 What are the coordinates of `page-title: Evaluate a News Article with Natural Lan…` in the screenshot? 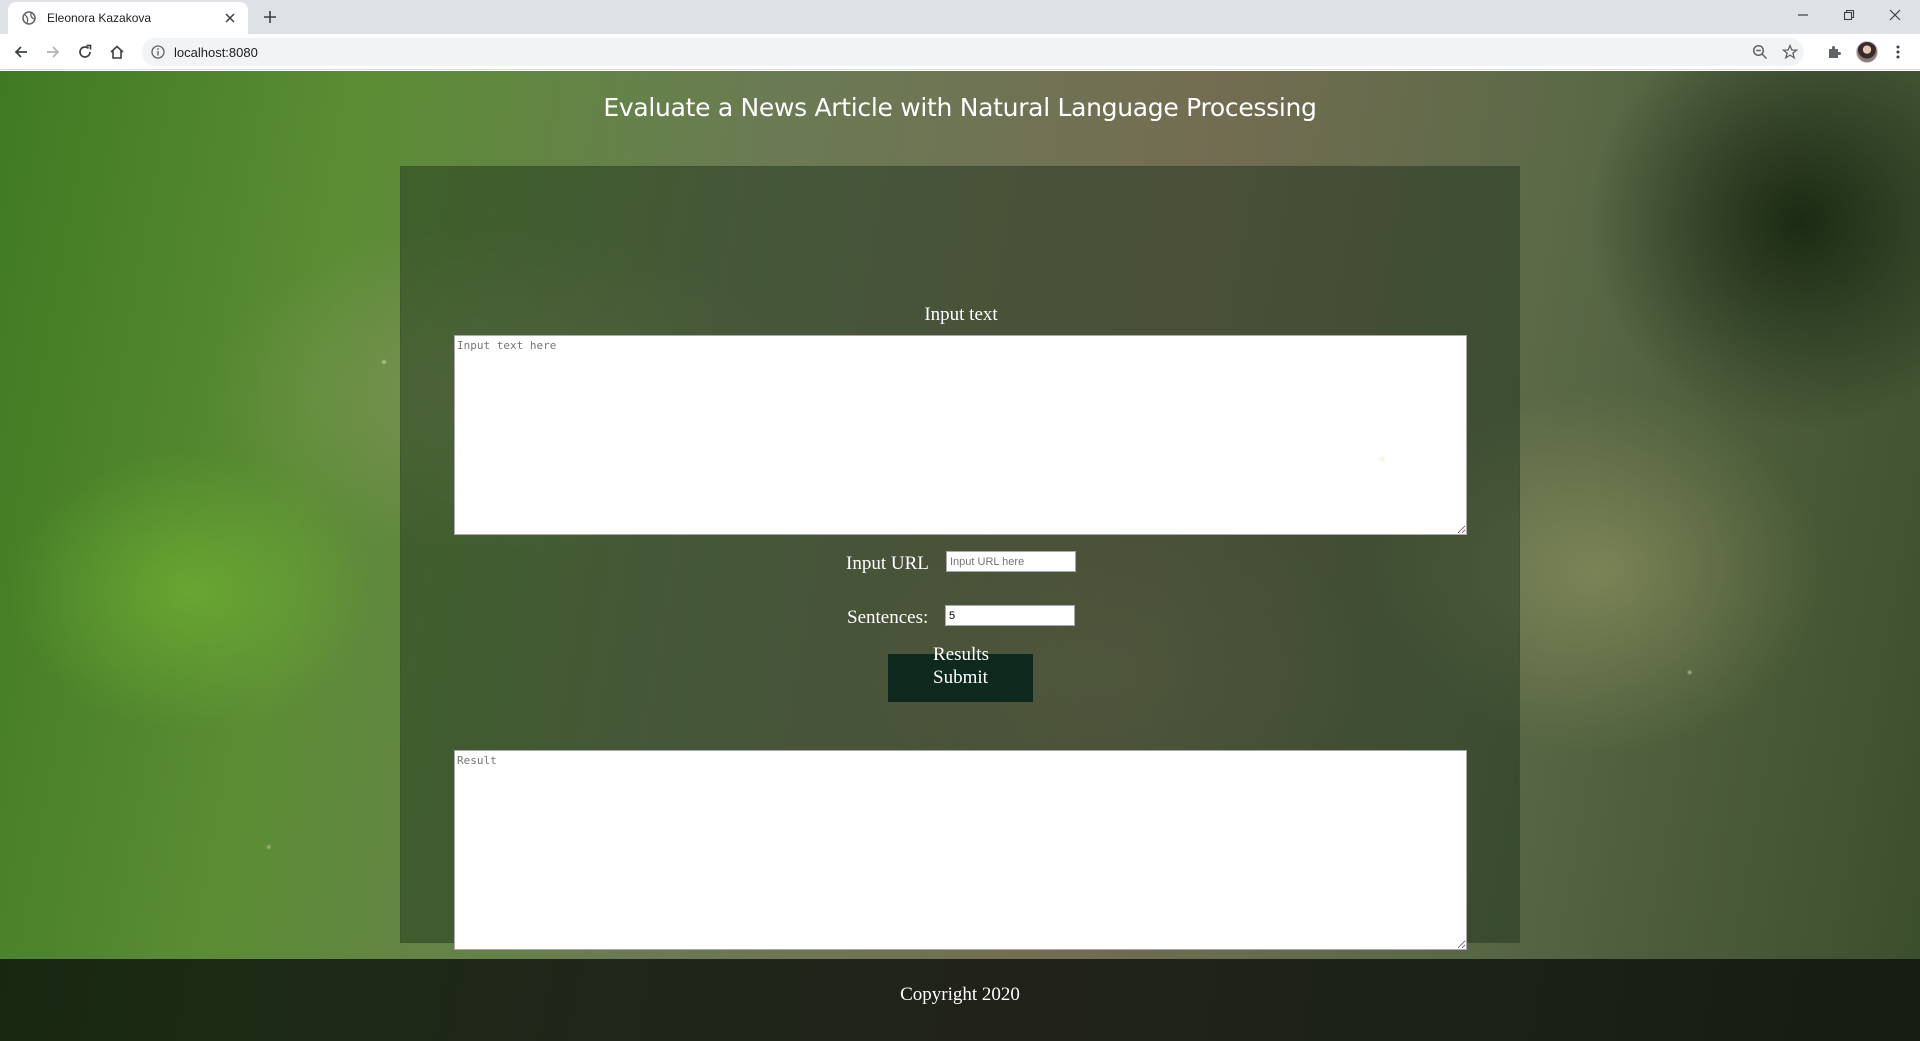 It's located at (960, 107).